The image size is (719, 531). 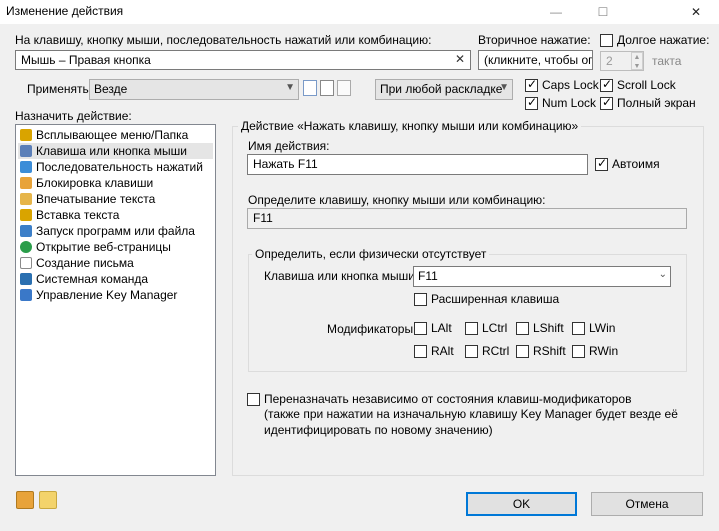 I want to click on edit-page-icon, so click(x=327, y=88).